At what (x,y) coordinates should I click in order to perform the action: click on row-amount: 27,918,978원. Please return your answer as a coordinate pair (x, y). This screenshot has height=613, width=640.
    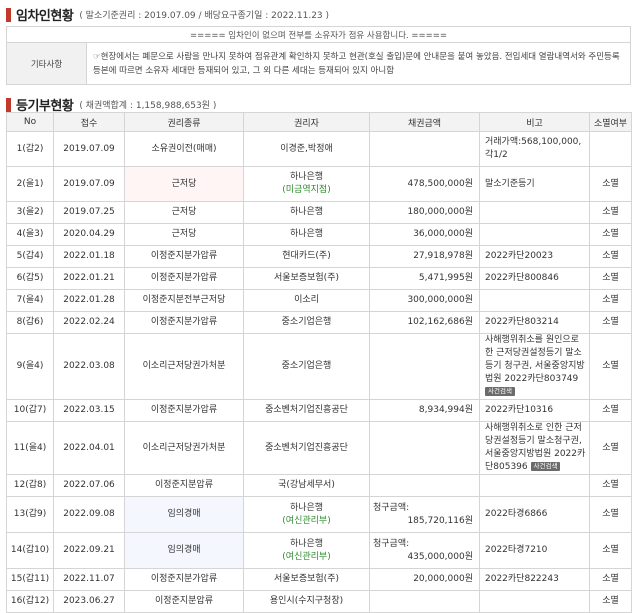
    Looking at the image, I should click on (424, 256).